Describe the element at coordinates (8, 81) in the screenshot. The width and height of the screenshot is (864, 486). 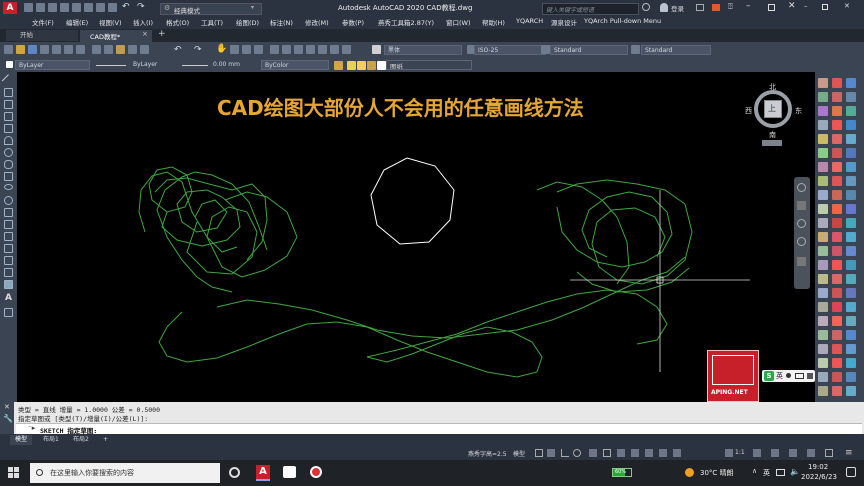
I see `line-tool-icon` at that location.